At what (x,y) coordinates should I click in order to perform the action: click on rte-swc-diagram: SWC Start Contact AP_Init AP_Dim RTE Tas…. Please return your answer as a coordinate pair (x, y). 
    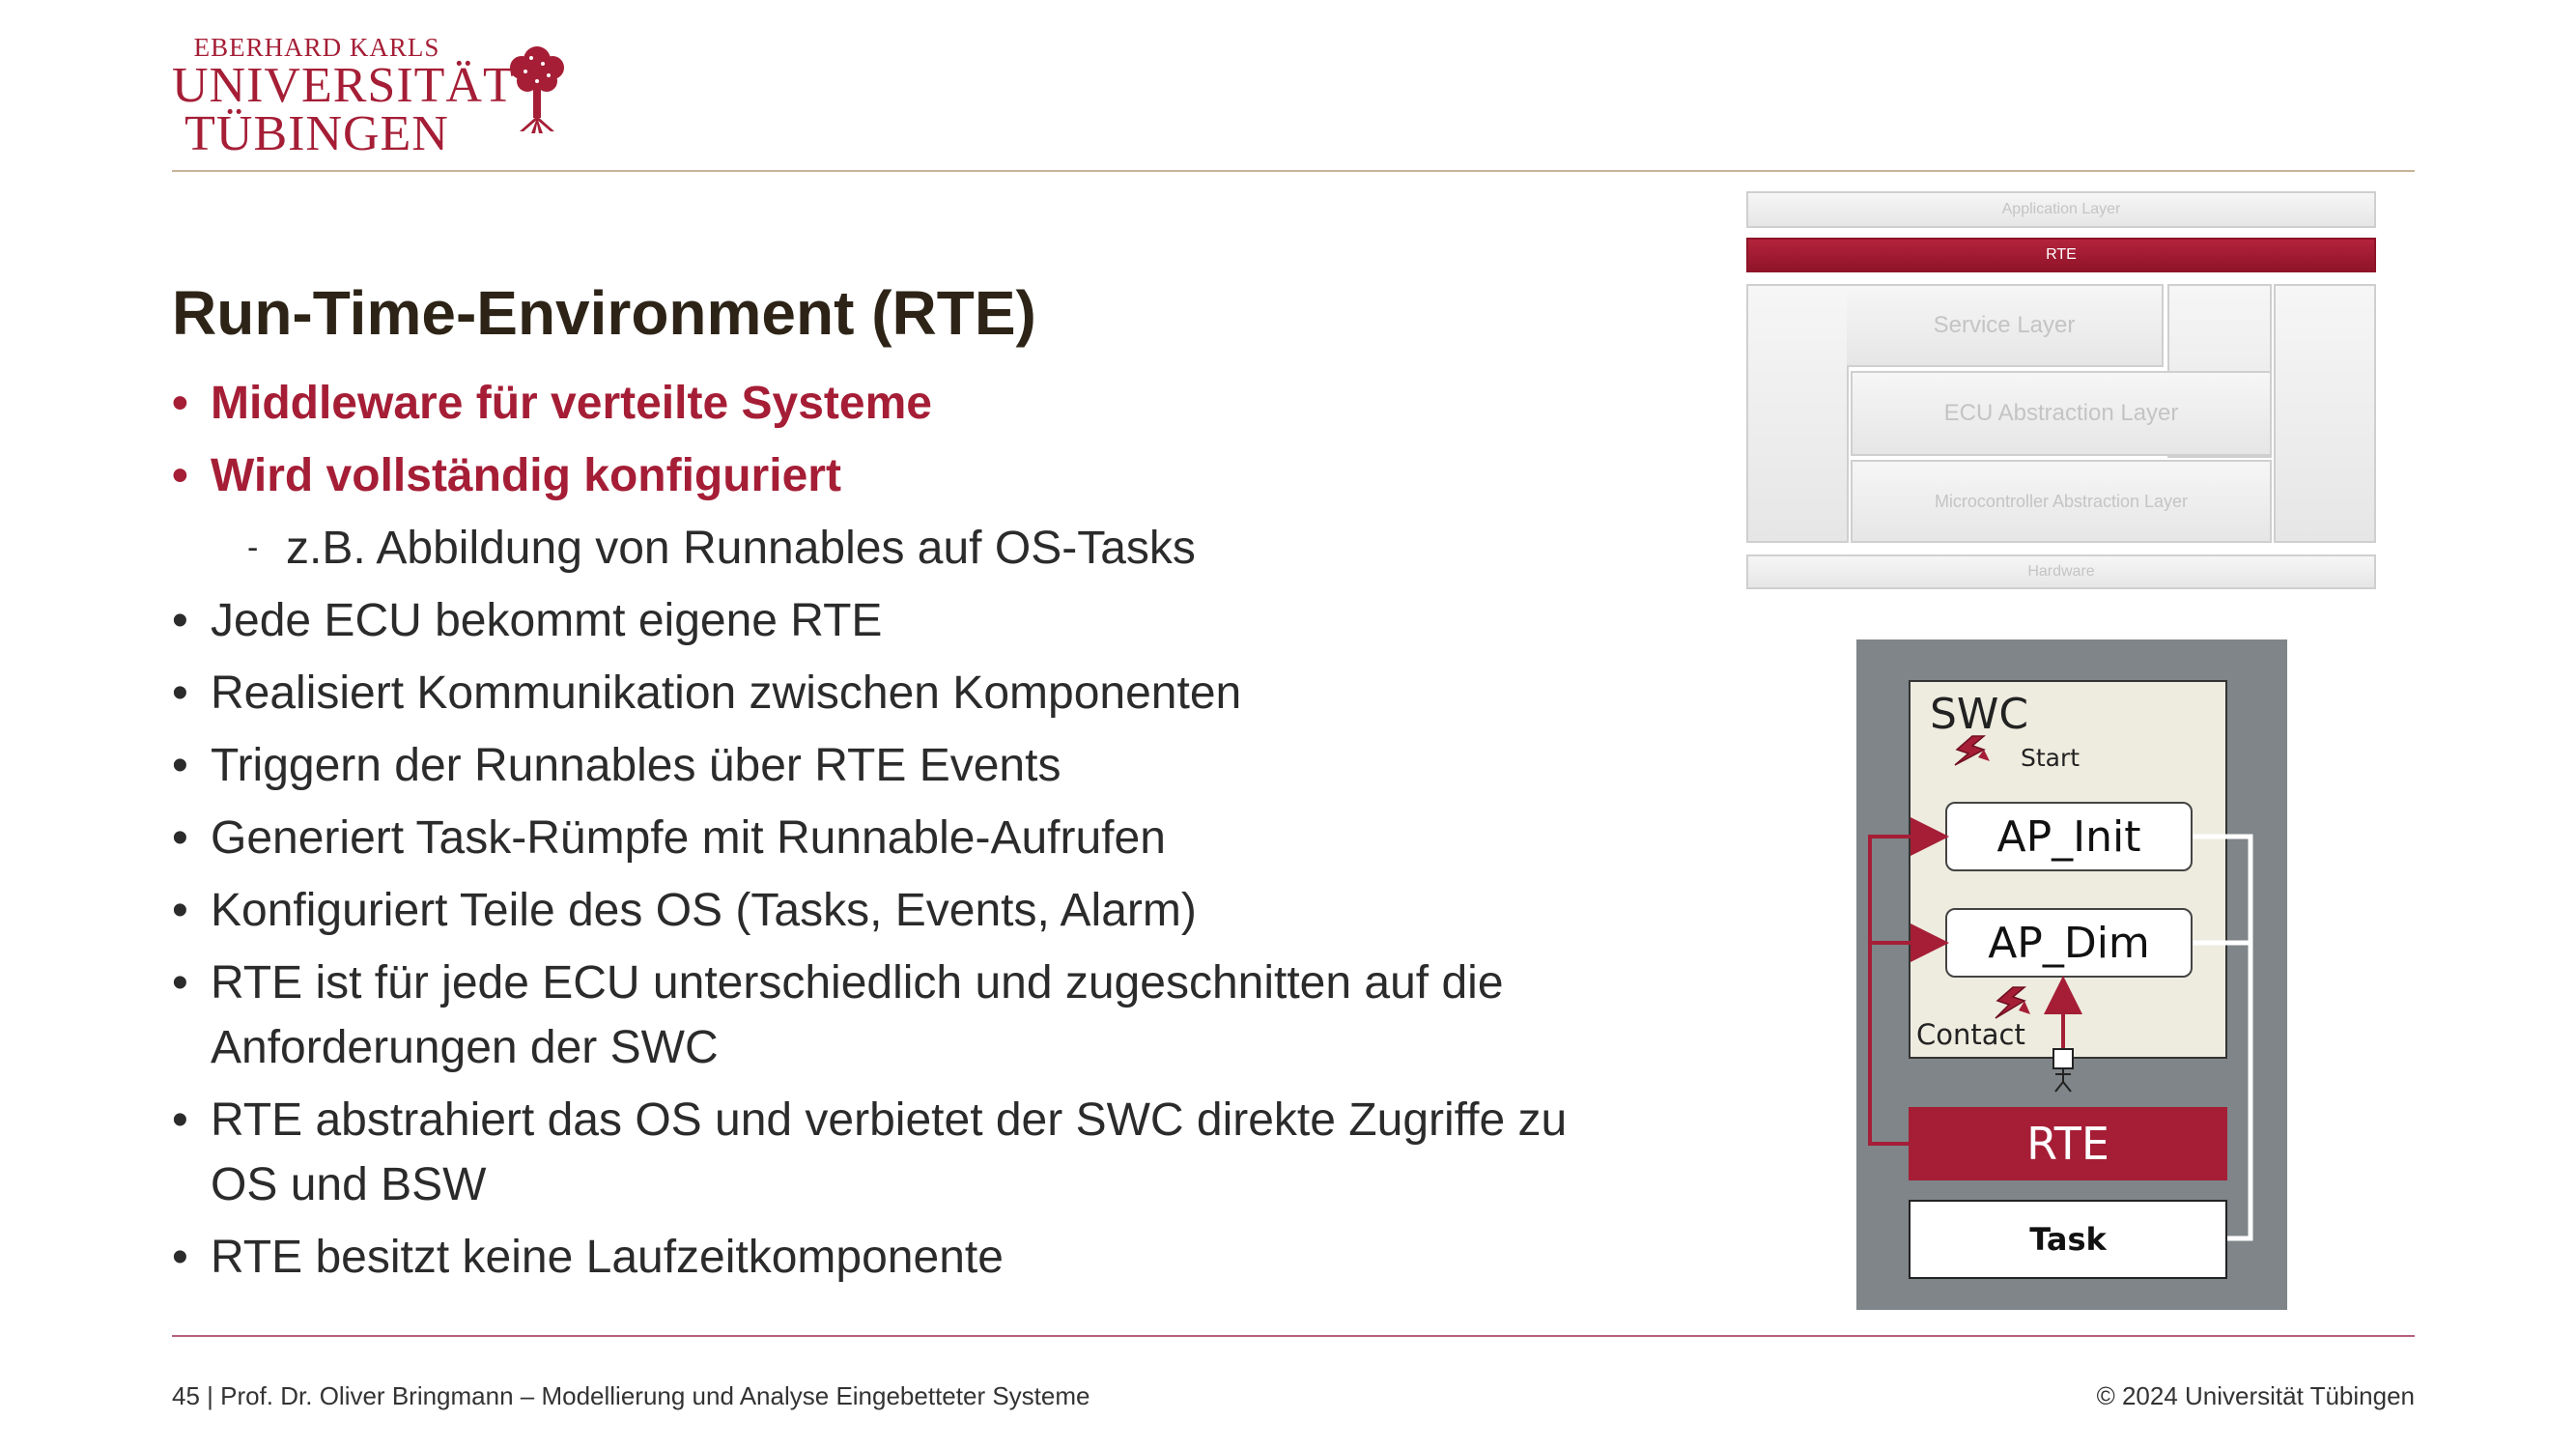
    Looking at the image, I should click on (2071, 974).